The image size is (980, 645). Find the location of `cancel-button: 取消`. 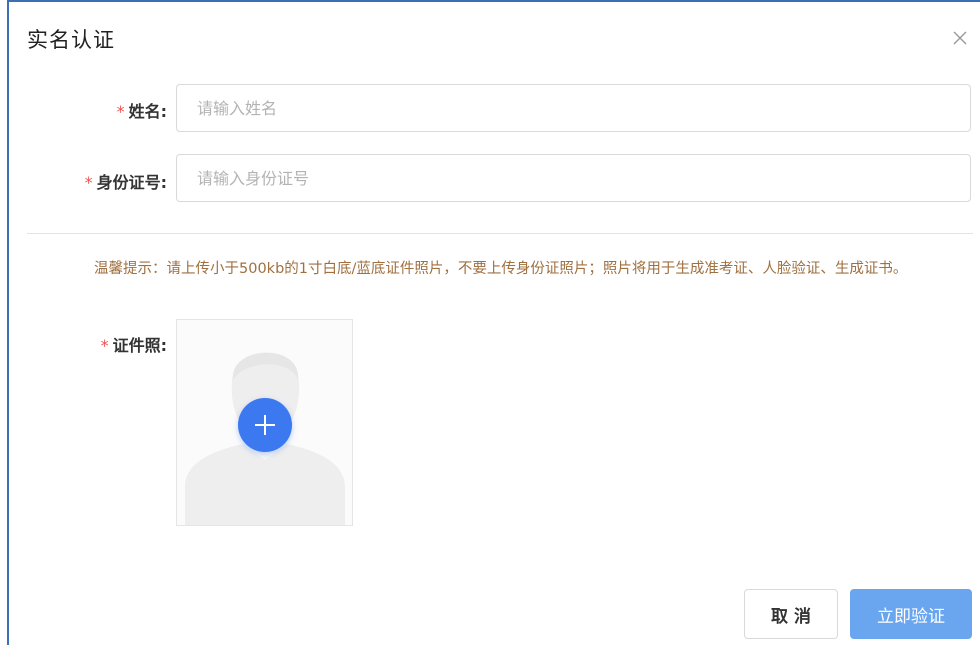

cancel-button: 取消 is located at coordinates (791, 614).